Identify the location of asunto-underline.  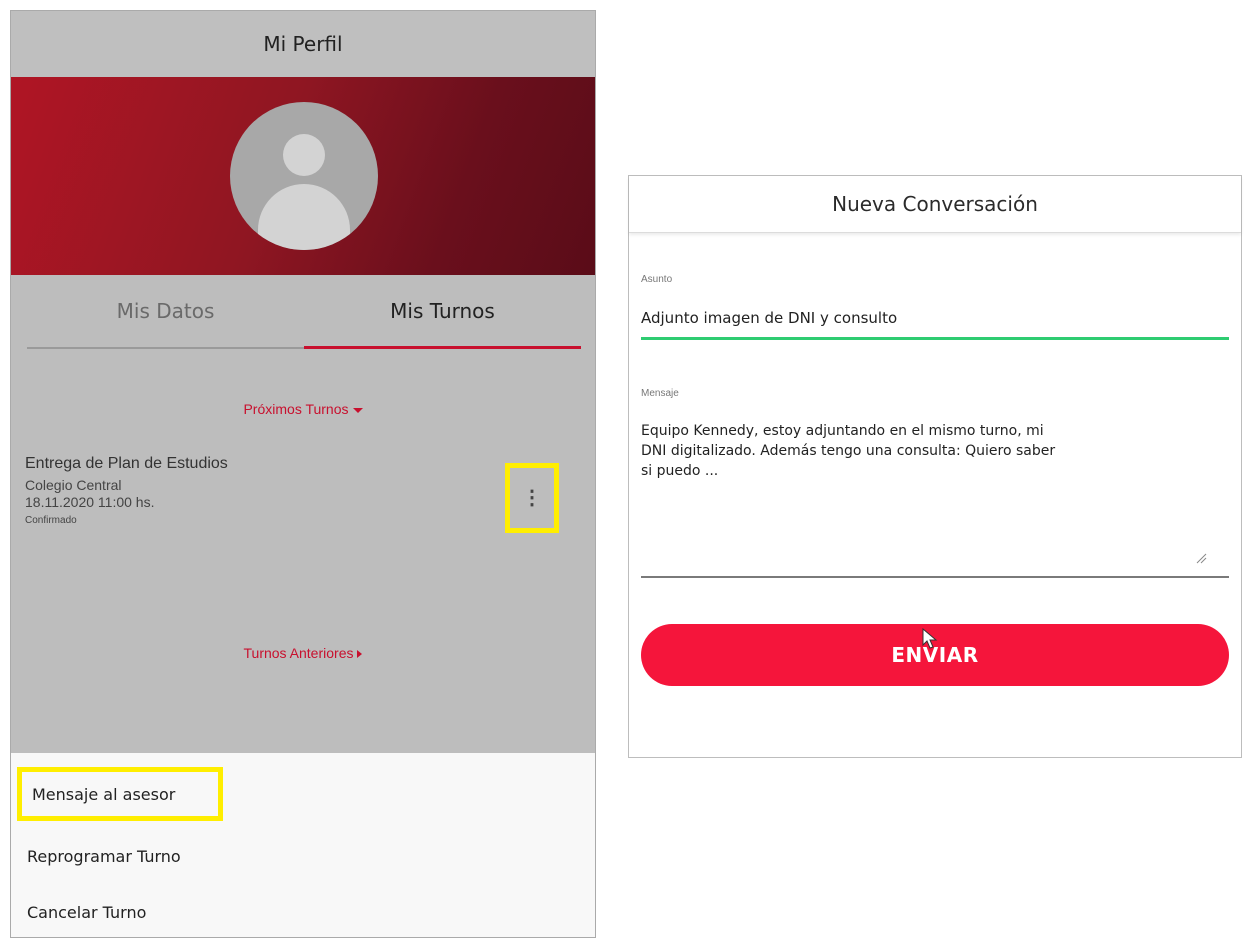
(935, 338).